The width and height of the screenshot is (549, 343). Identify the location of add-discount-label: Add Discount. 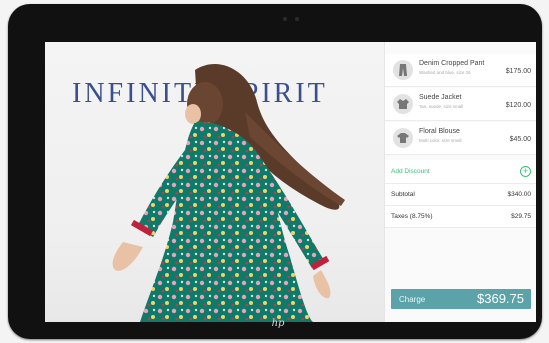
(410, 171).